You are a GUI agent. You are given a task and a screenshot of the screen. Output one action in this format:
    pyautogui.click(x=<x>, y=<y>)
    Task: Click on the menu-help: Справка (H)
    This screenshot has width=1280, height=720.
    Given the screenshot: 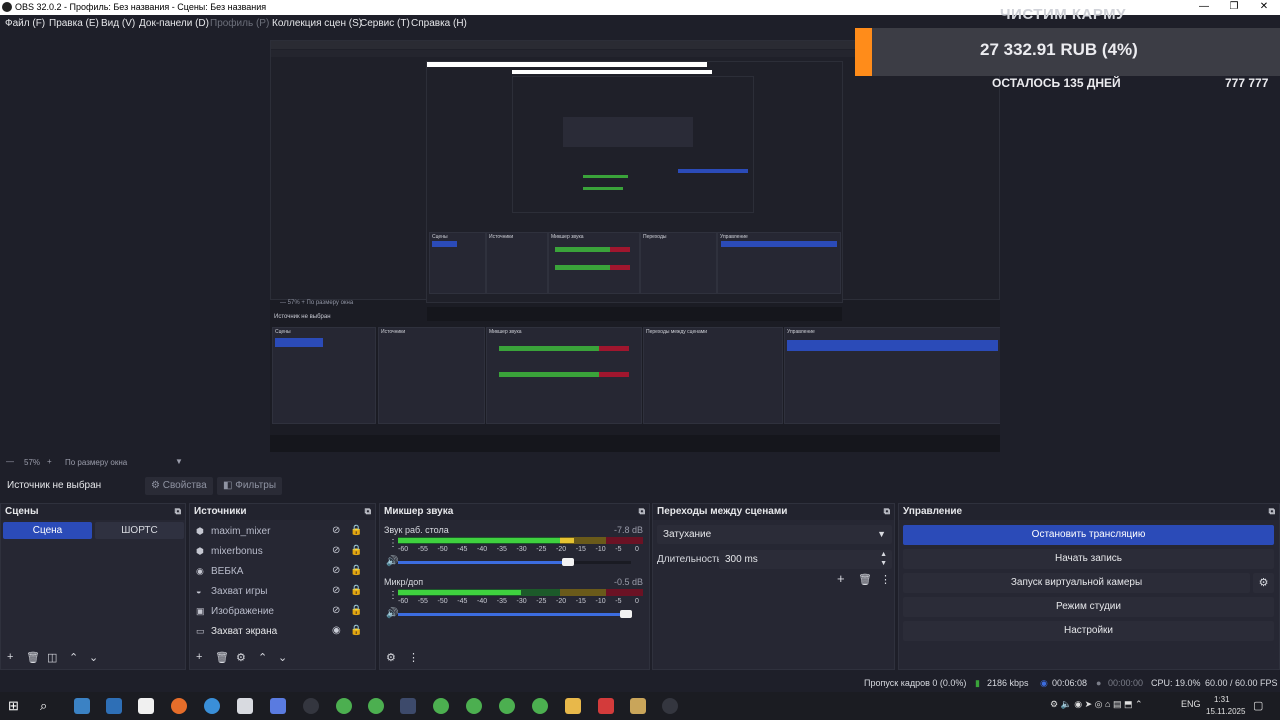 What is the action you would take?
    pyautogui.click(x=439, y=23)
    